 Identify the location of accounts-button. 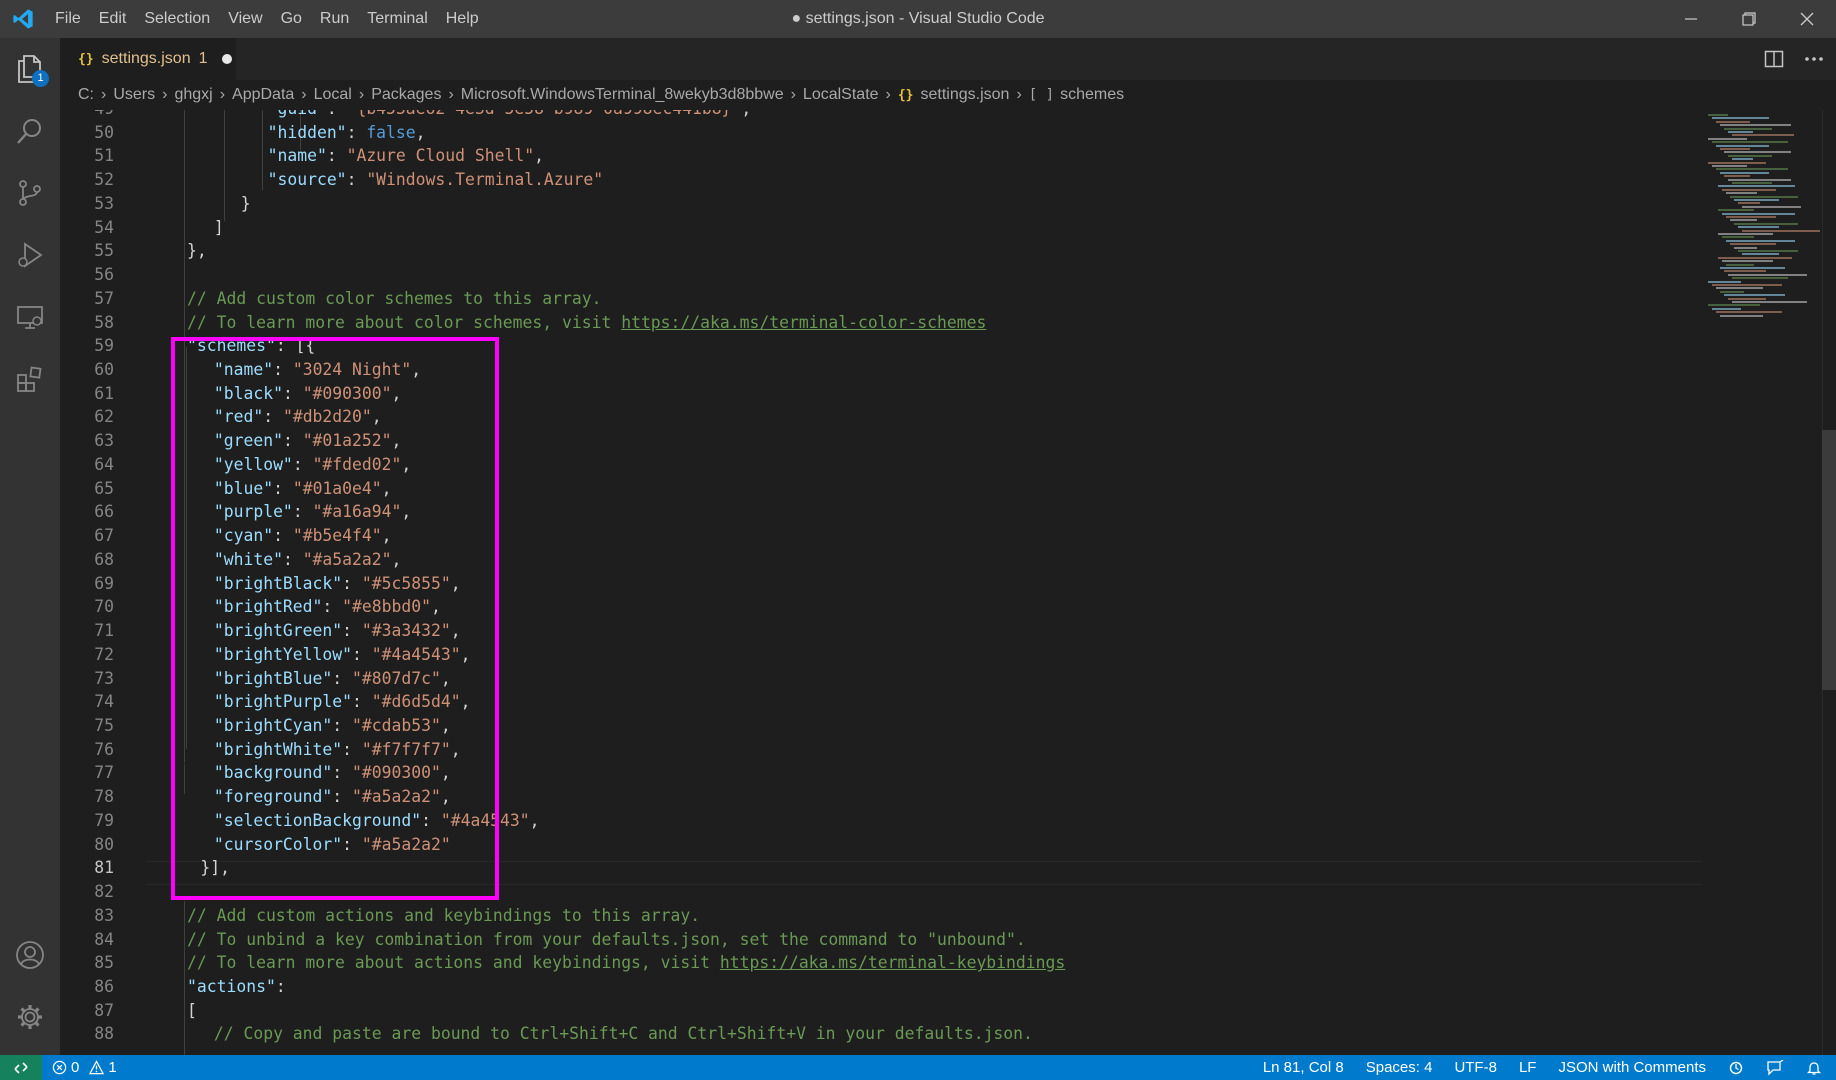
(30, 955).